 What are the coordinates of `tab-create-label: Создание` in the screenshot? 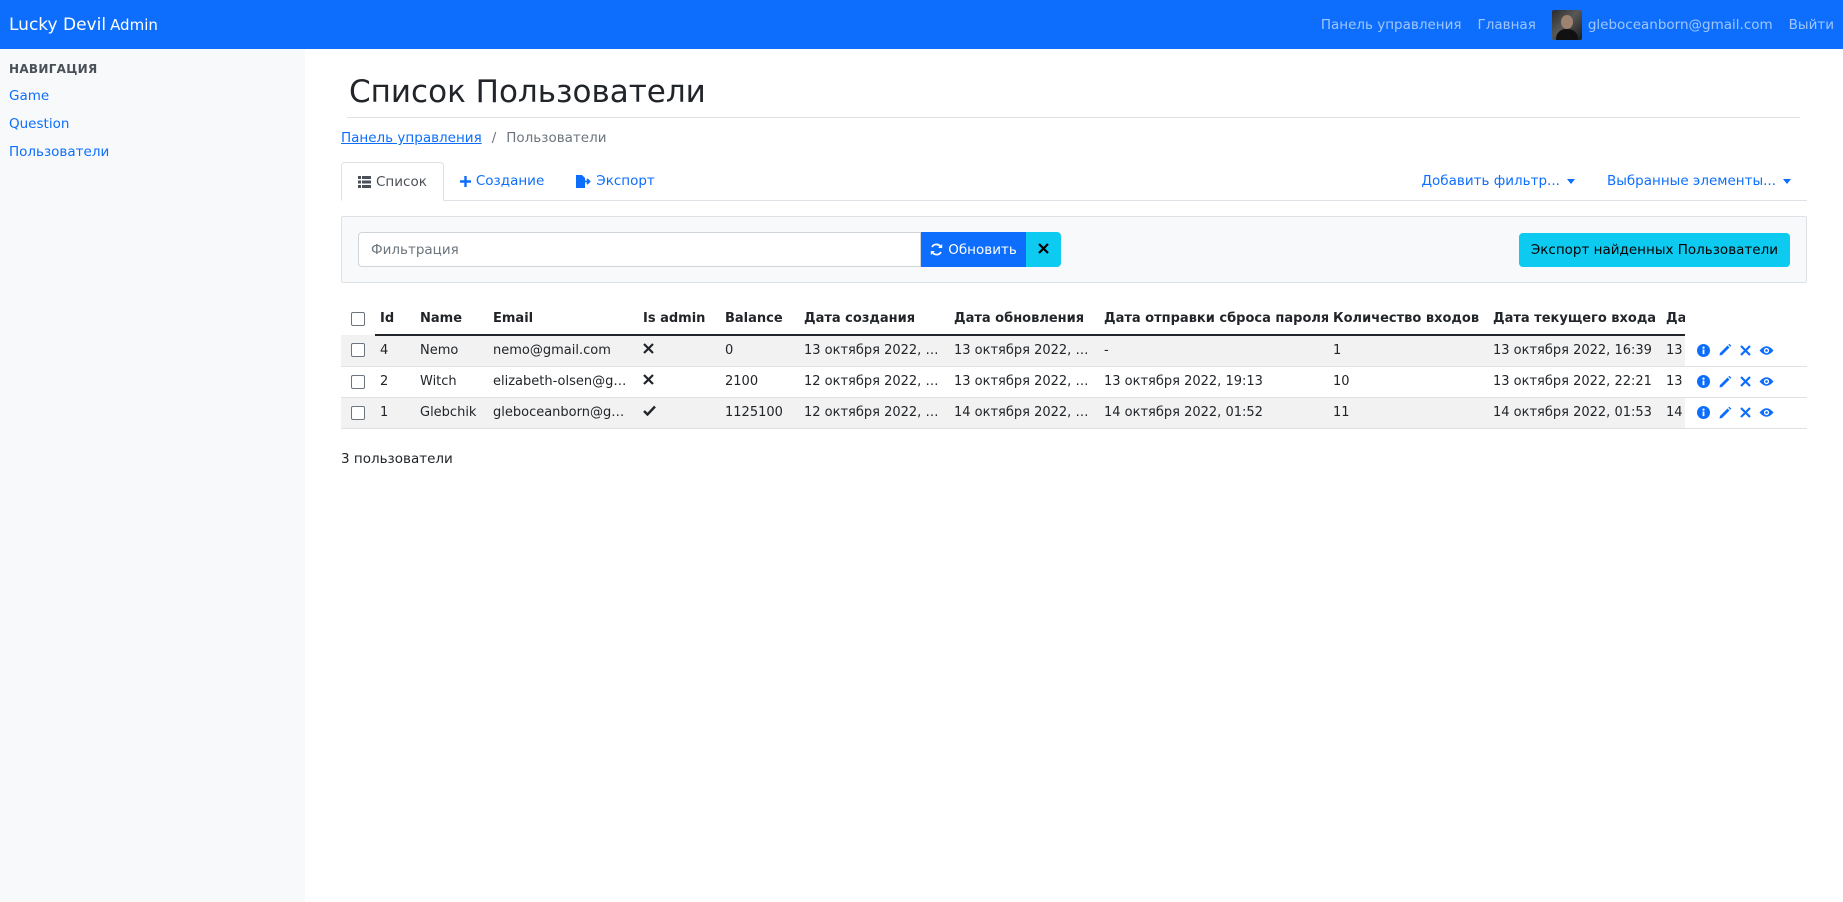 It's located at (510, 181).